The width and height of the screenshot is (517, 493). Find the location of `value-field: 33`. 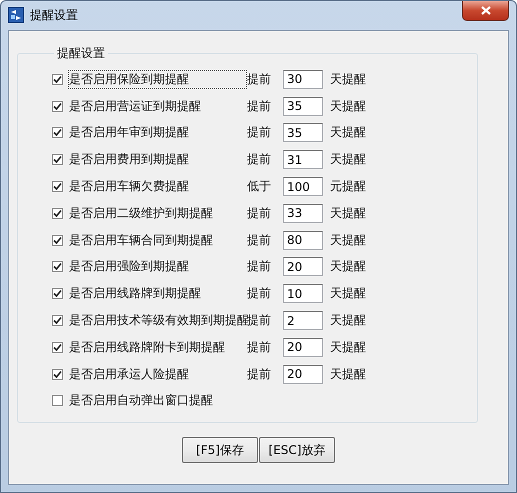

value-field: 33 is located at coordinates (303, 213).